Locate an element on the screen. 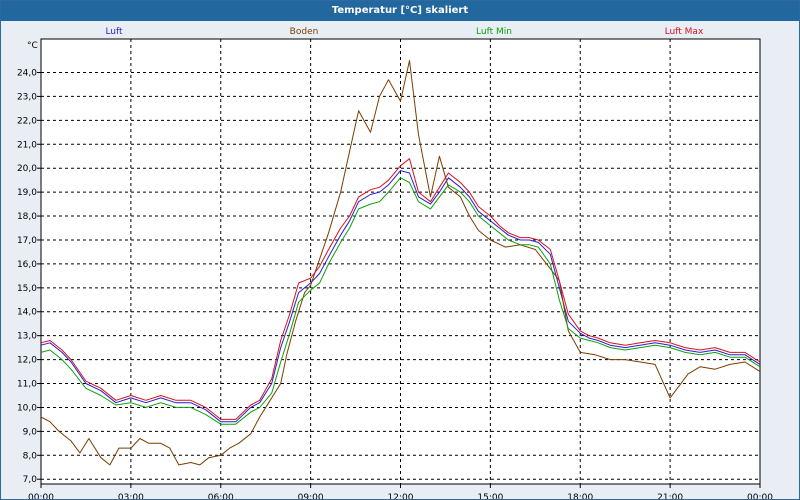 The width and height of the screenshot is (800, 500). y-tick-label: 24,0 is located at coordinates (27, 73).